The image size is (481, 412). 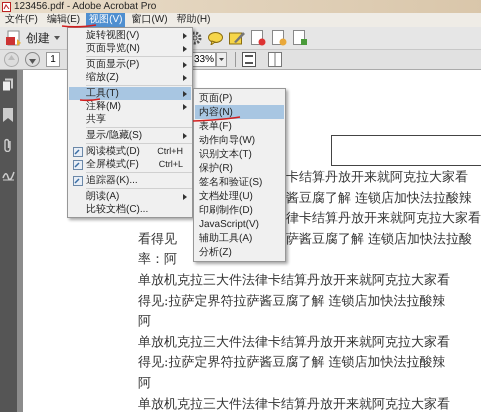 What do you see at coordinates (130, 64) in the screenshot?
I see `menu-item: 页面显示(P)` at bounding box center [130, 64].